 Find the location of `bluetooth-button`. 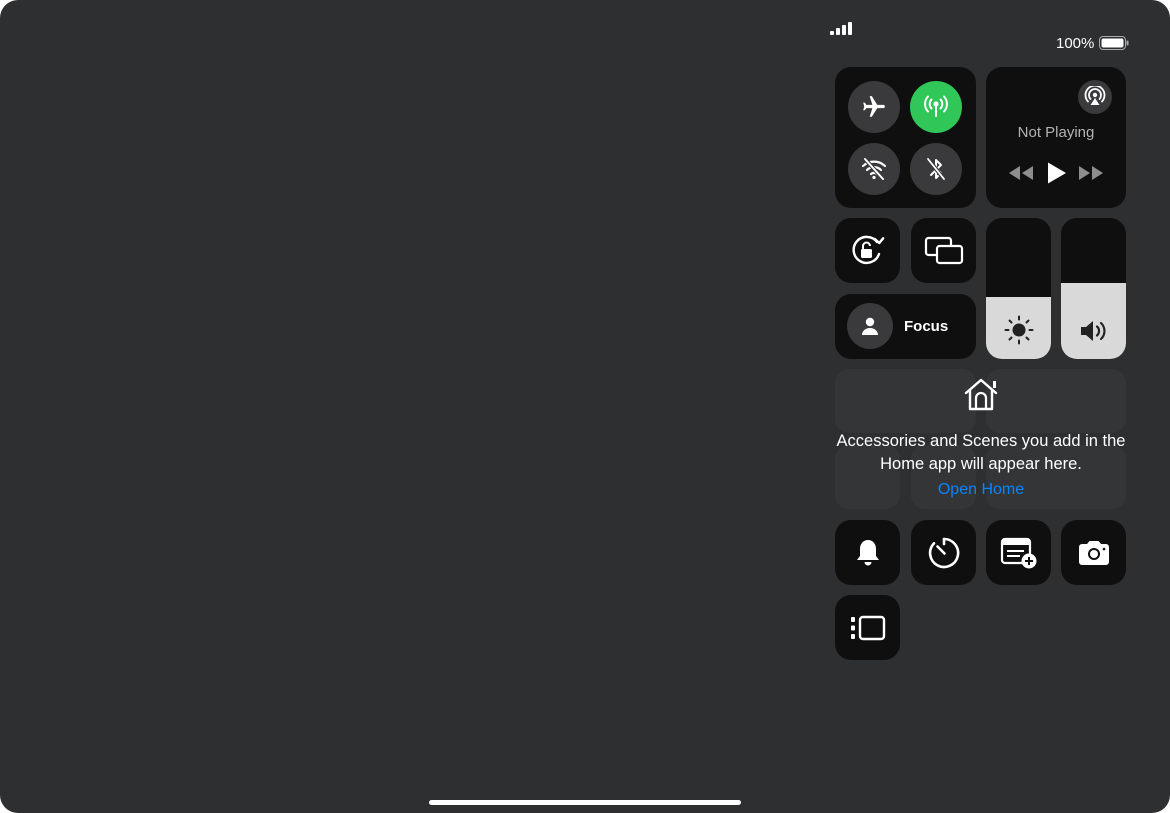

bluetooth-button is located at coordinates (936, 169).